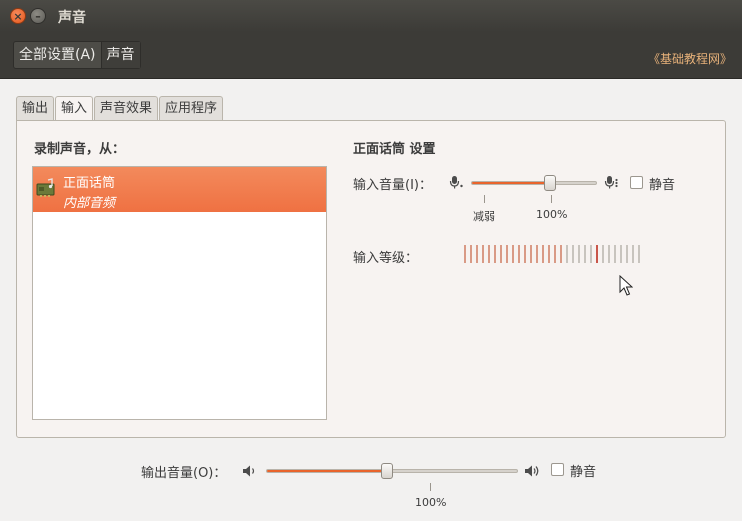 This screenshot has width=742, height=521. What do you see at coordinates (532, 471) in the screenshot?
I see `speaker-high-icon` at bounding box center [532, 471].